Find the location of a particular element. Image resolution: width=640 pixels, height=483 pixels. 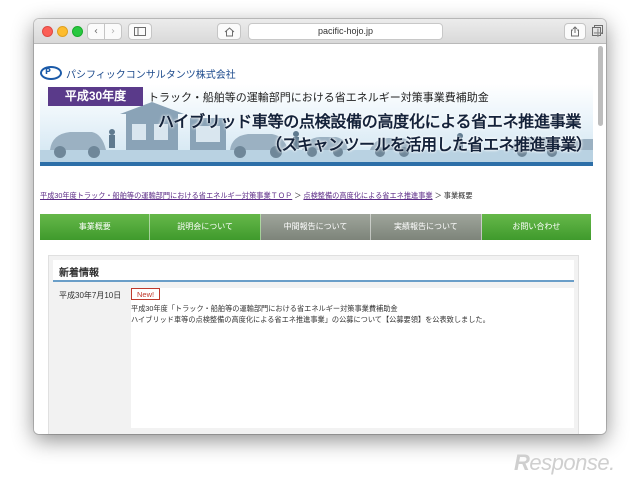

banner-title-line1: ハイブリッド車等の点検設備の高度化による省エネ推進事業 is located at coordinates (370, 122).